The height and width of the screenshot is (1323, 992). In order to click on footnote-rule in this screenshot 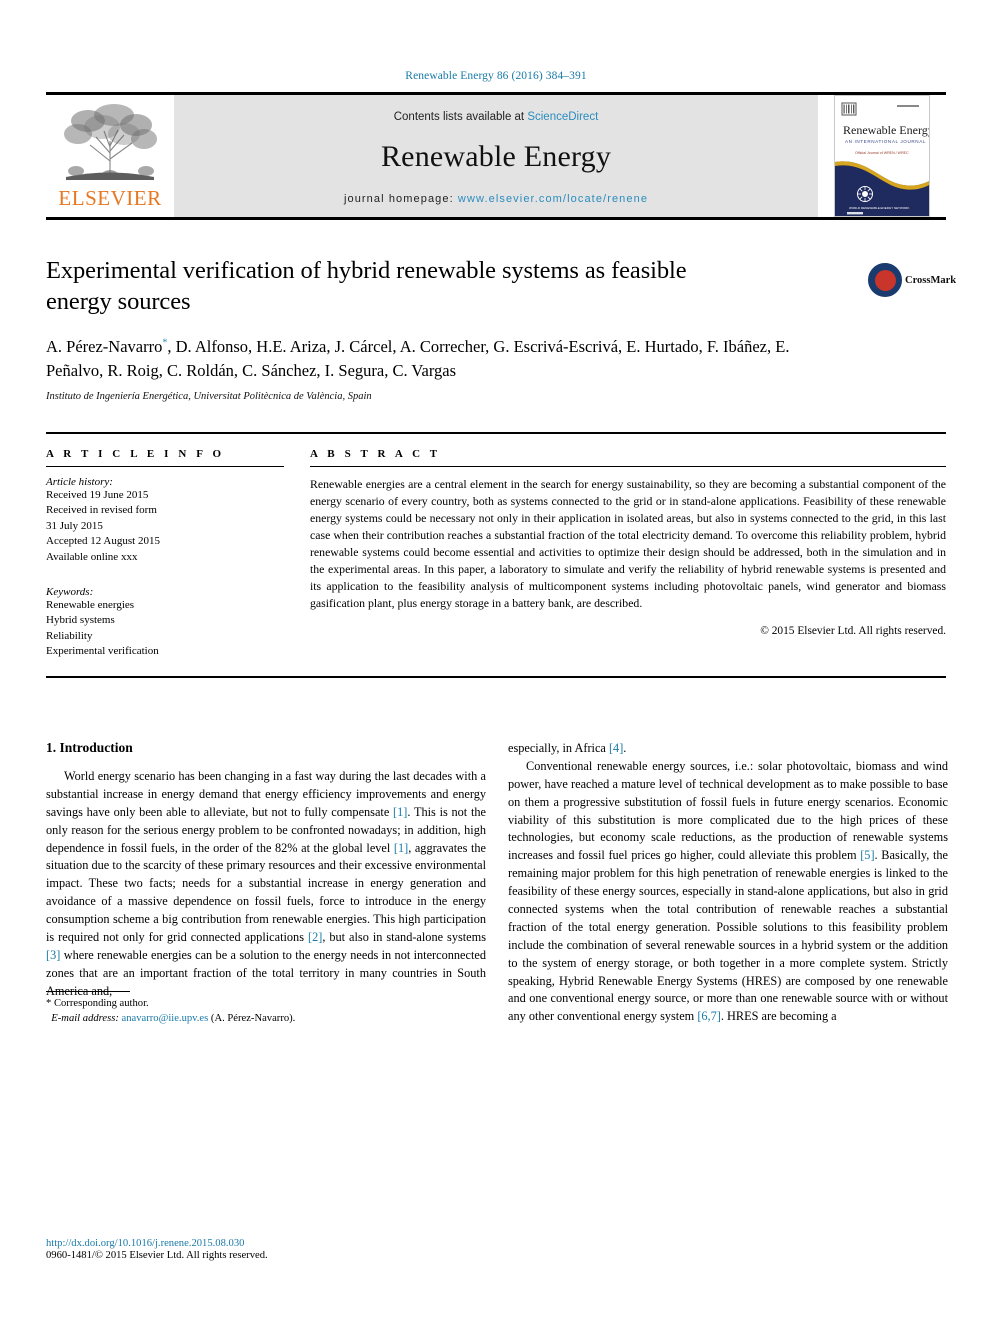, I will do `click(88, 991)`.